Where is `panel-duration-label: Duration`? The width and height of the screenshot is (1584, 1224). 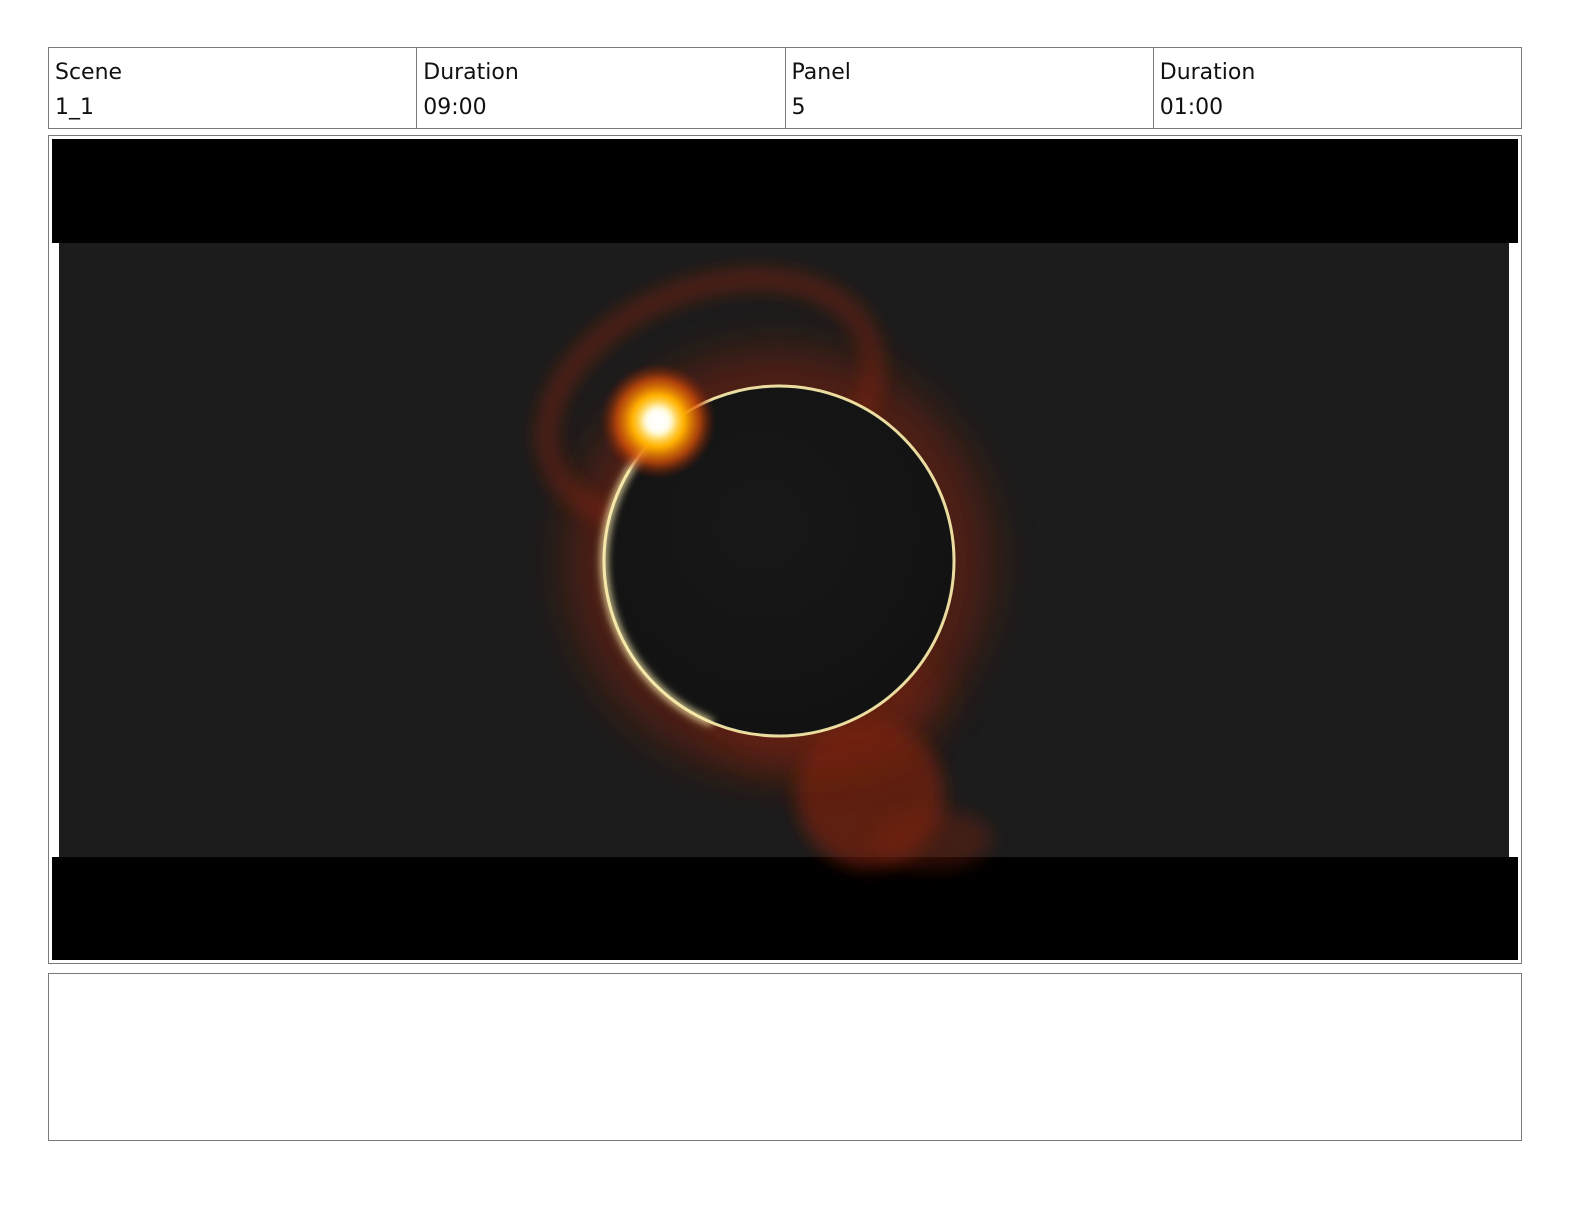 panel-duration-label: Duration is located at coordinates (1207, 72).